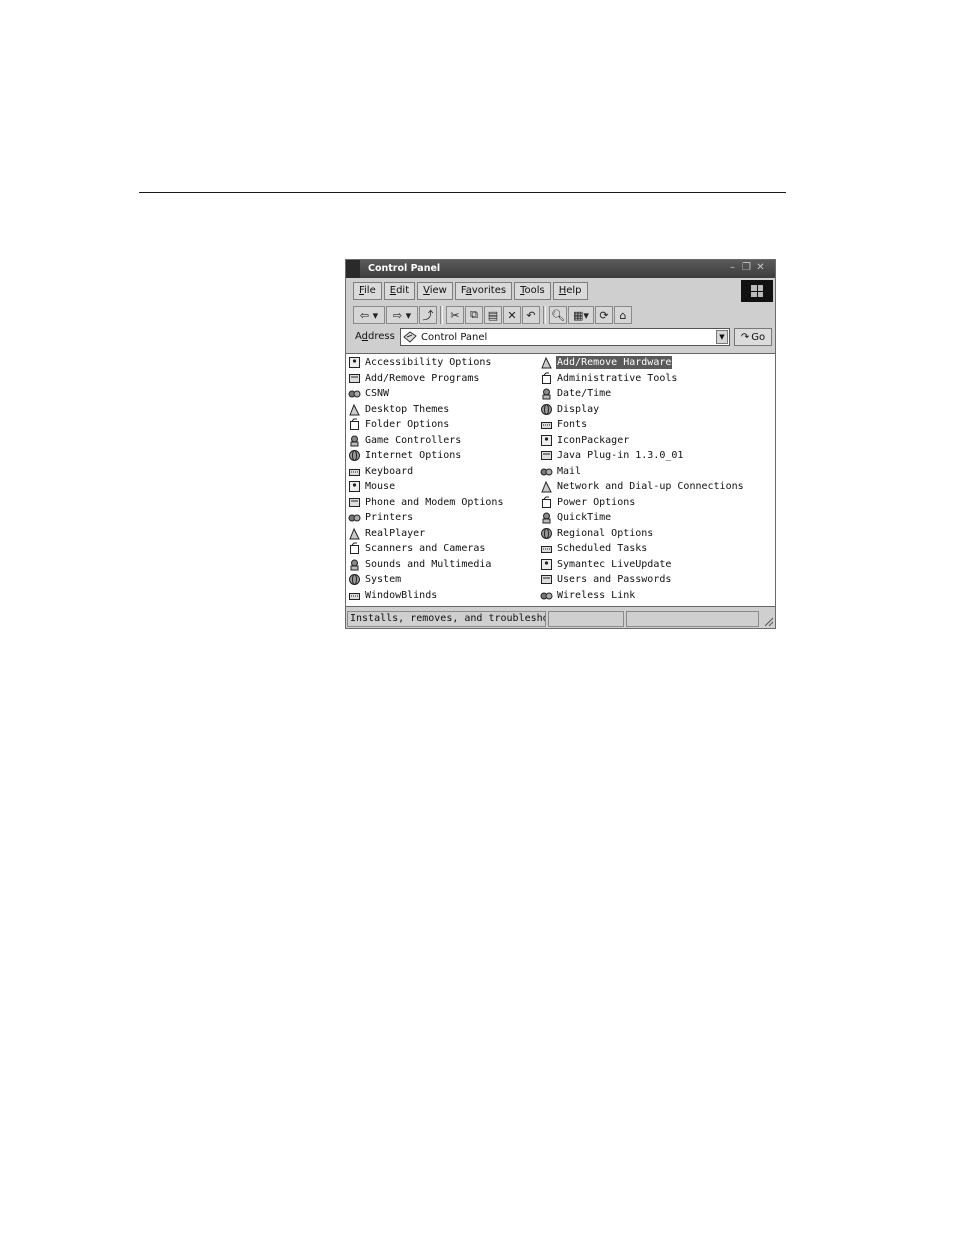  Describe the element at coordinates (532, 291) in the screenshot. I see `menu-tools: Tools` at that location.